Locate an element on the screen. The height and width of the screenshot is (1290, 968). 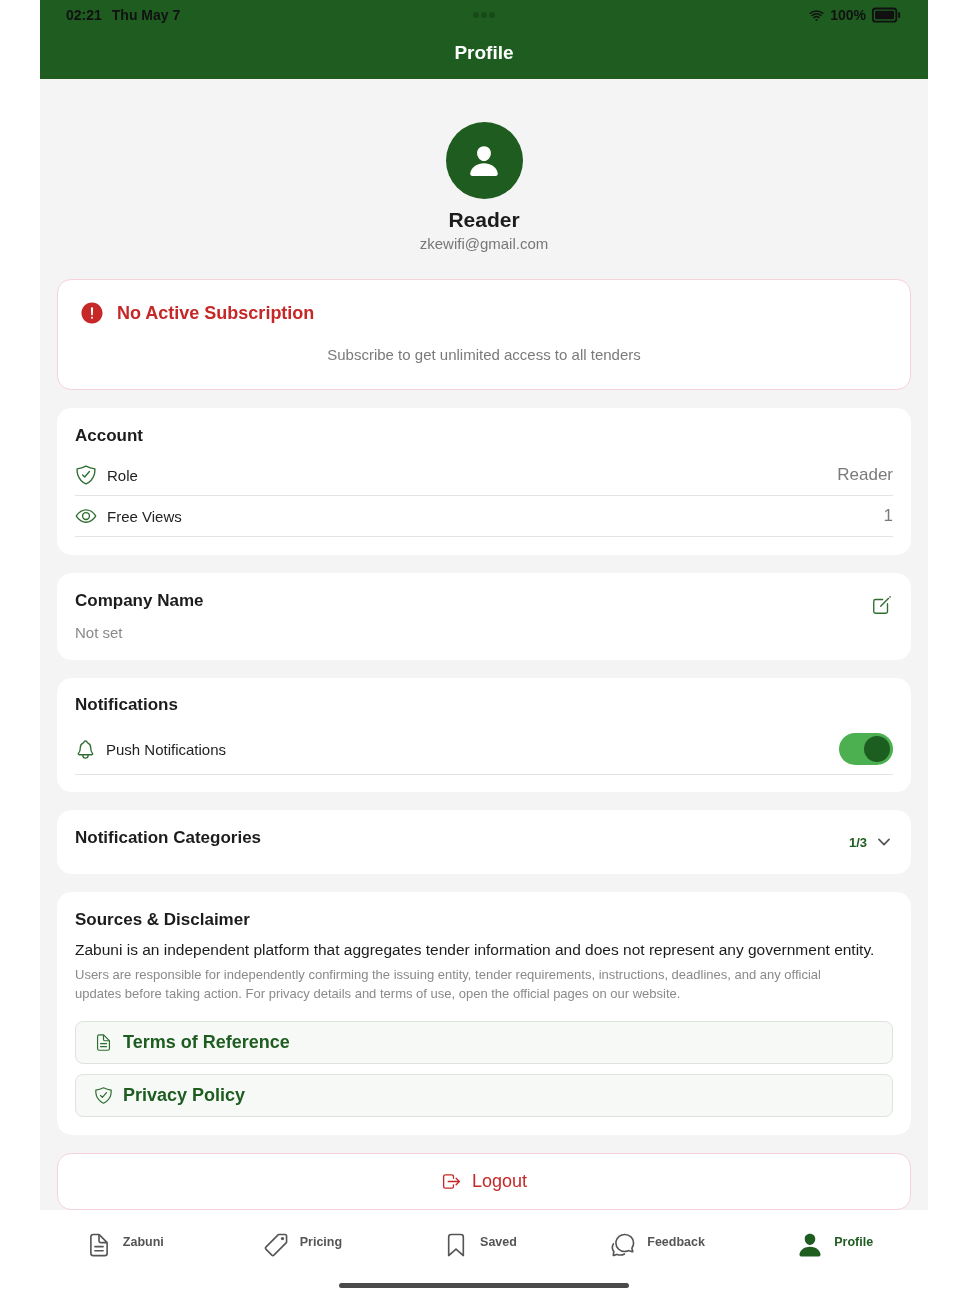
tab-item: Profile is located at coordinates (839, 1245).